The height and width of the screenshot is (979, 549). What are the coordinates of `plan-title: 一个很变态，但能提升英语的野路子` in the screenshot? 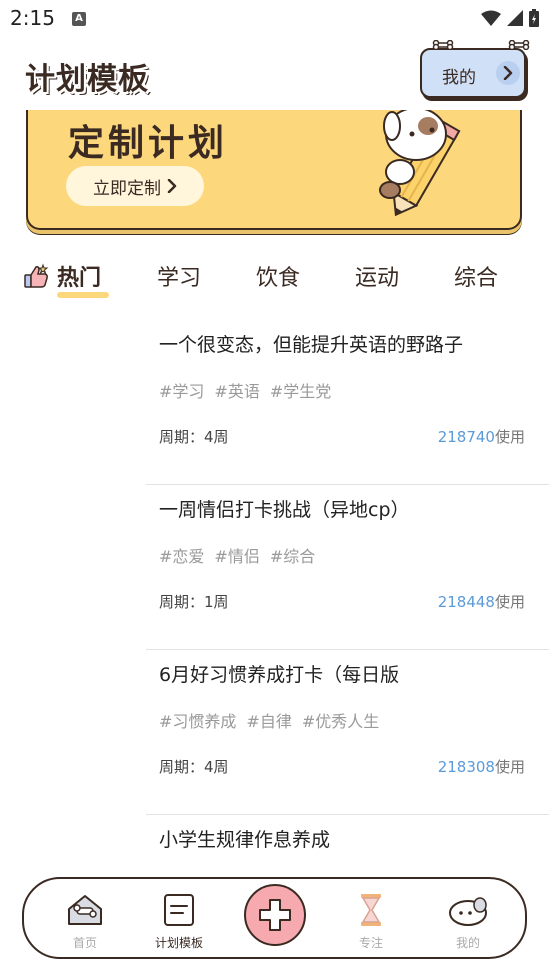 It's located at (311, 345).